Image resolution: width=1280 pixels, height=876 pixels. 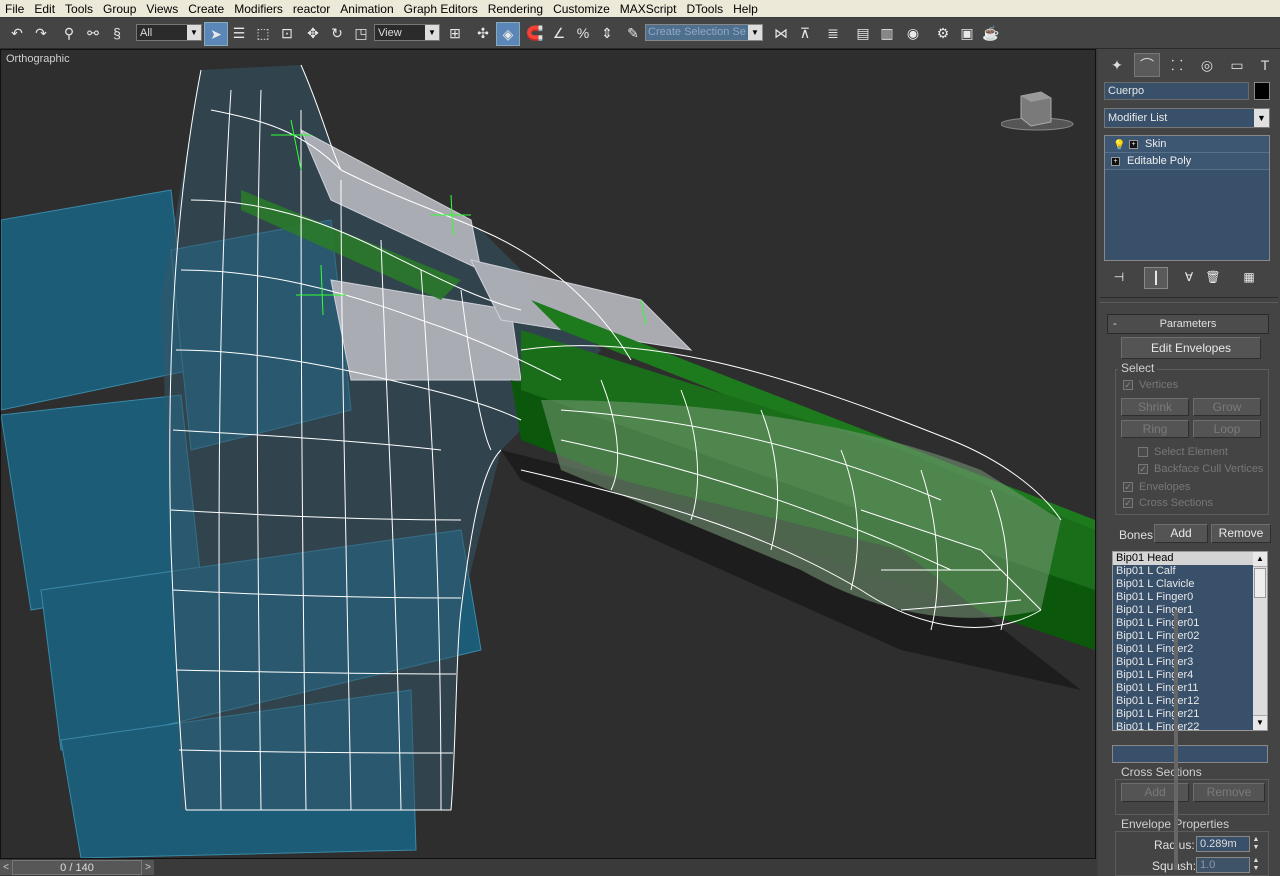 What do you see at coordinates (6, 867) in the screenshot?
I see `time-prev-button: <` at bounding box center [6, 867].